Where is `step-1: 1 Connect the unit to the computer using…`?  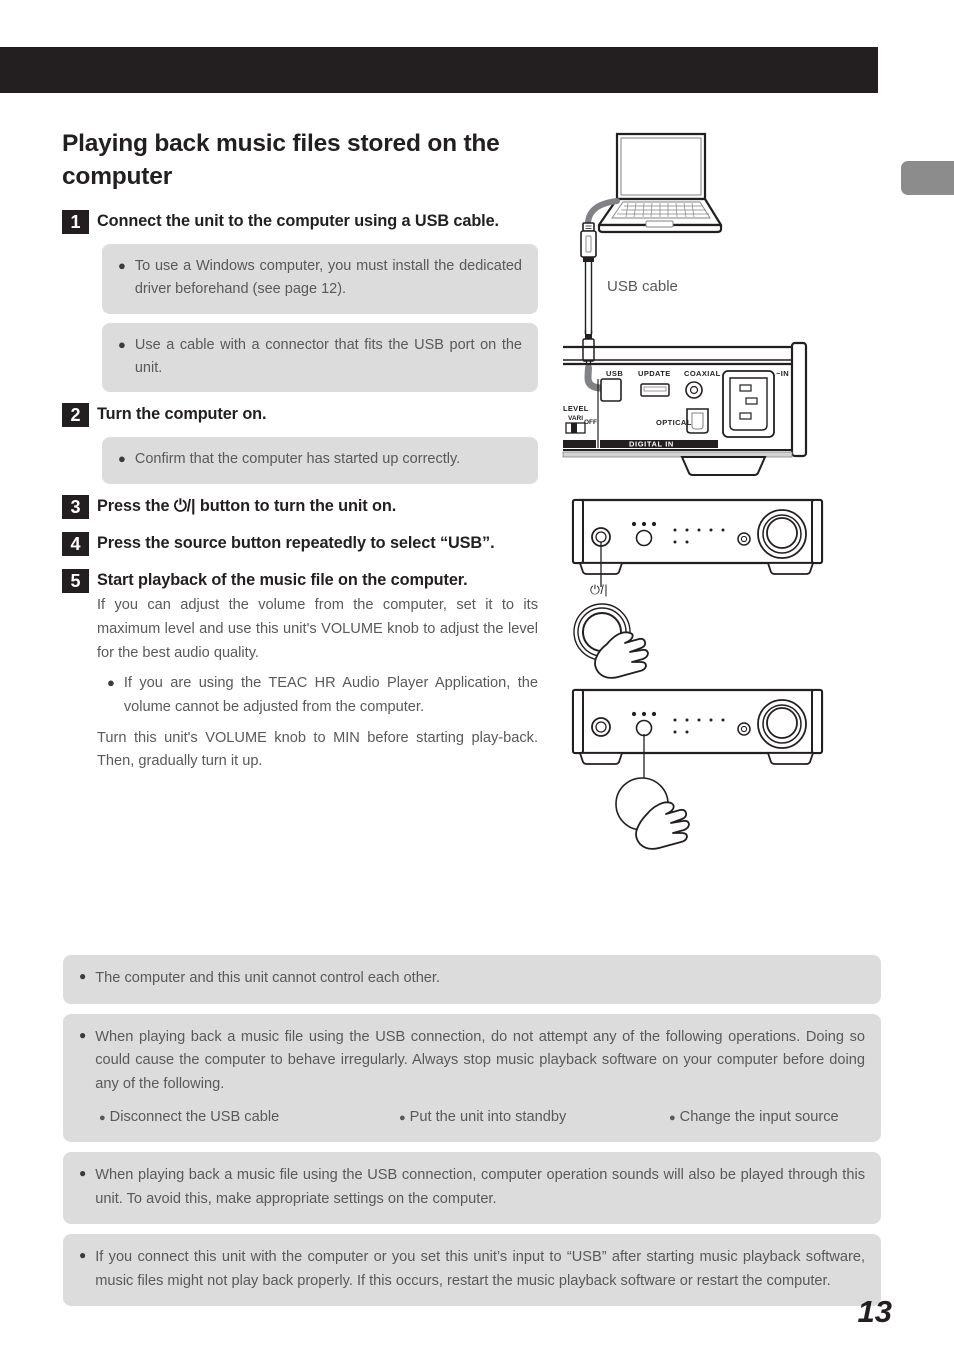
step-1: 1 Connect the unit to the computer using… is located at coordinates (300, 221).